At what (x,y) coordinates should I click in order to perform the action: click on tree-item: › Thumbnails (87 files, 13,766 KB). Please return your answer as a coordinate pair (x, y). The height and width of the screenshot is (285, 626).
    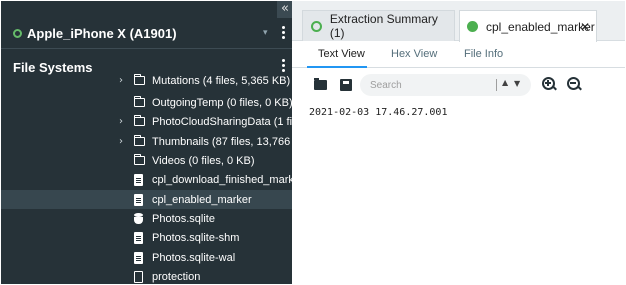
    Looking at the image, I should click on (146, 141).